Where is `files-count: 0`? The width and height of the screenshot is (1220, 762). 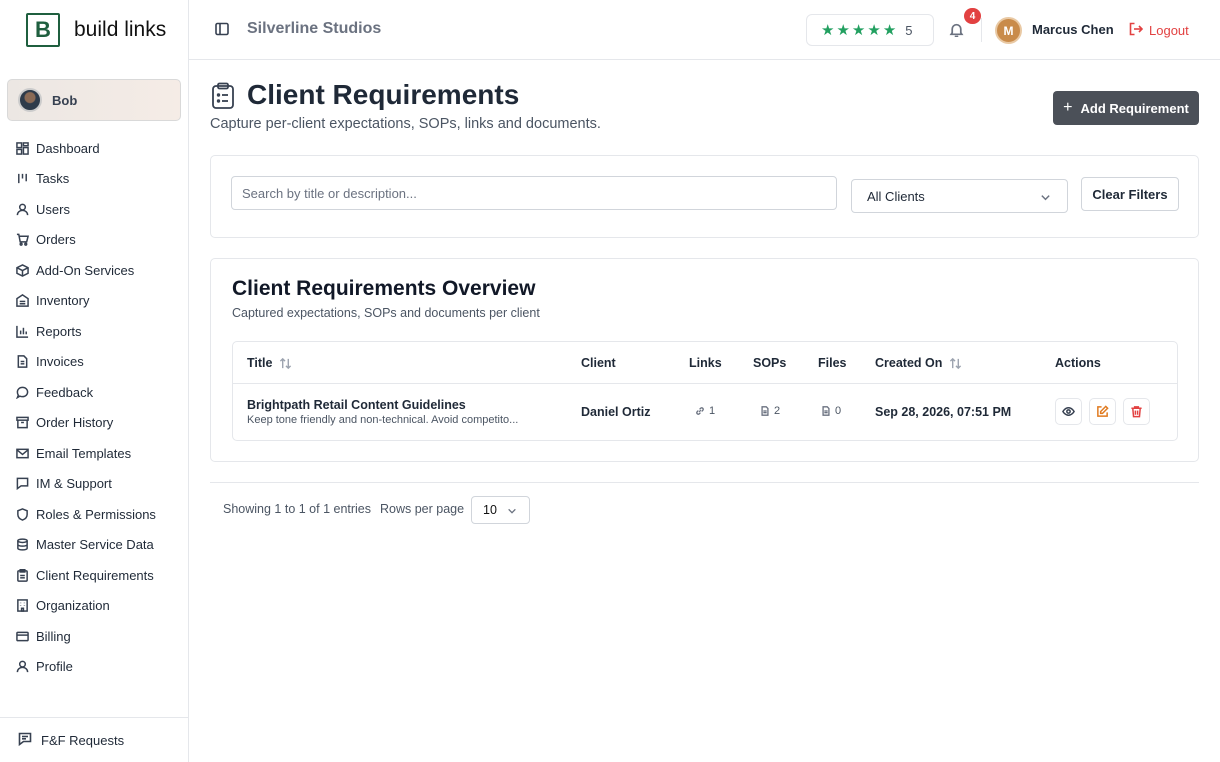 files-count: 0 is located at coordinates (838, 411).